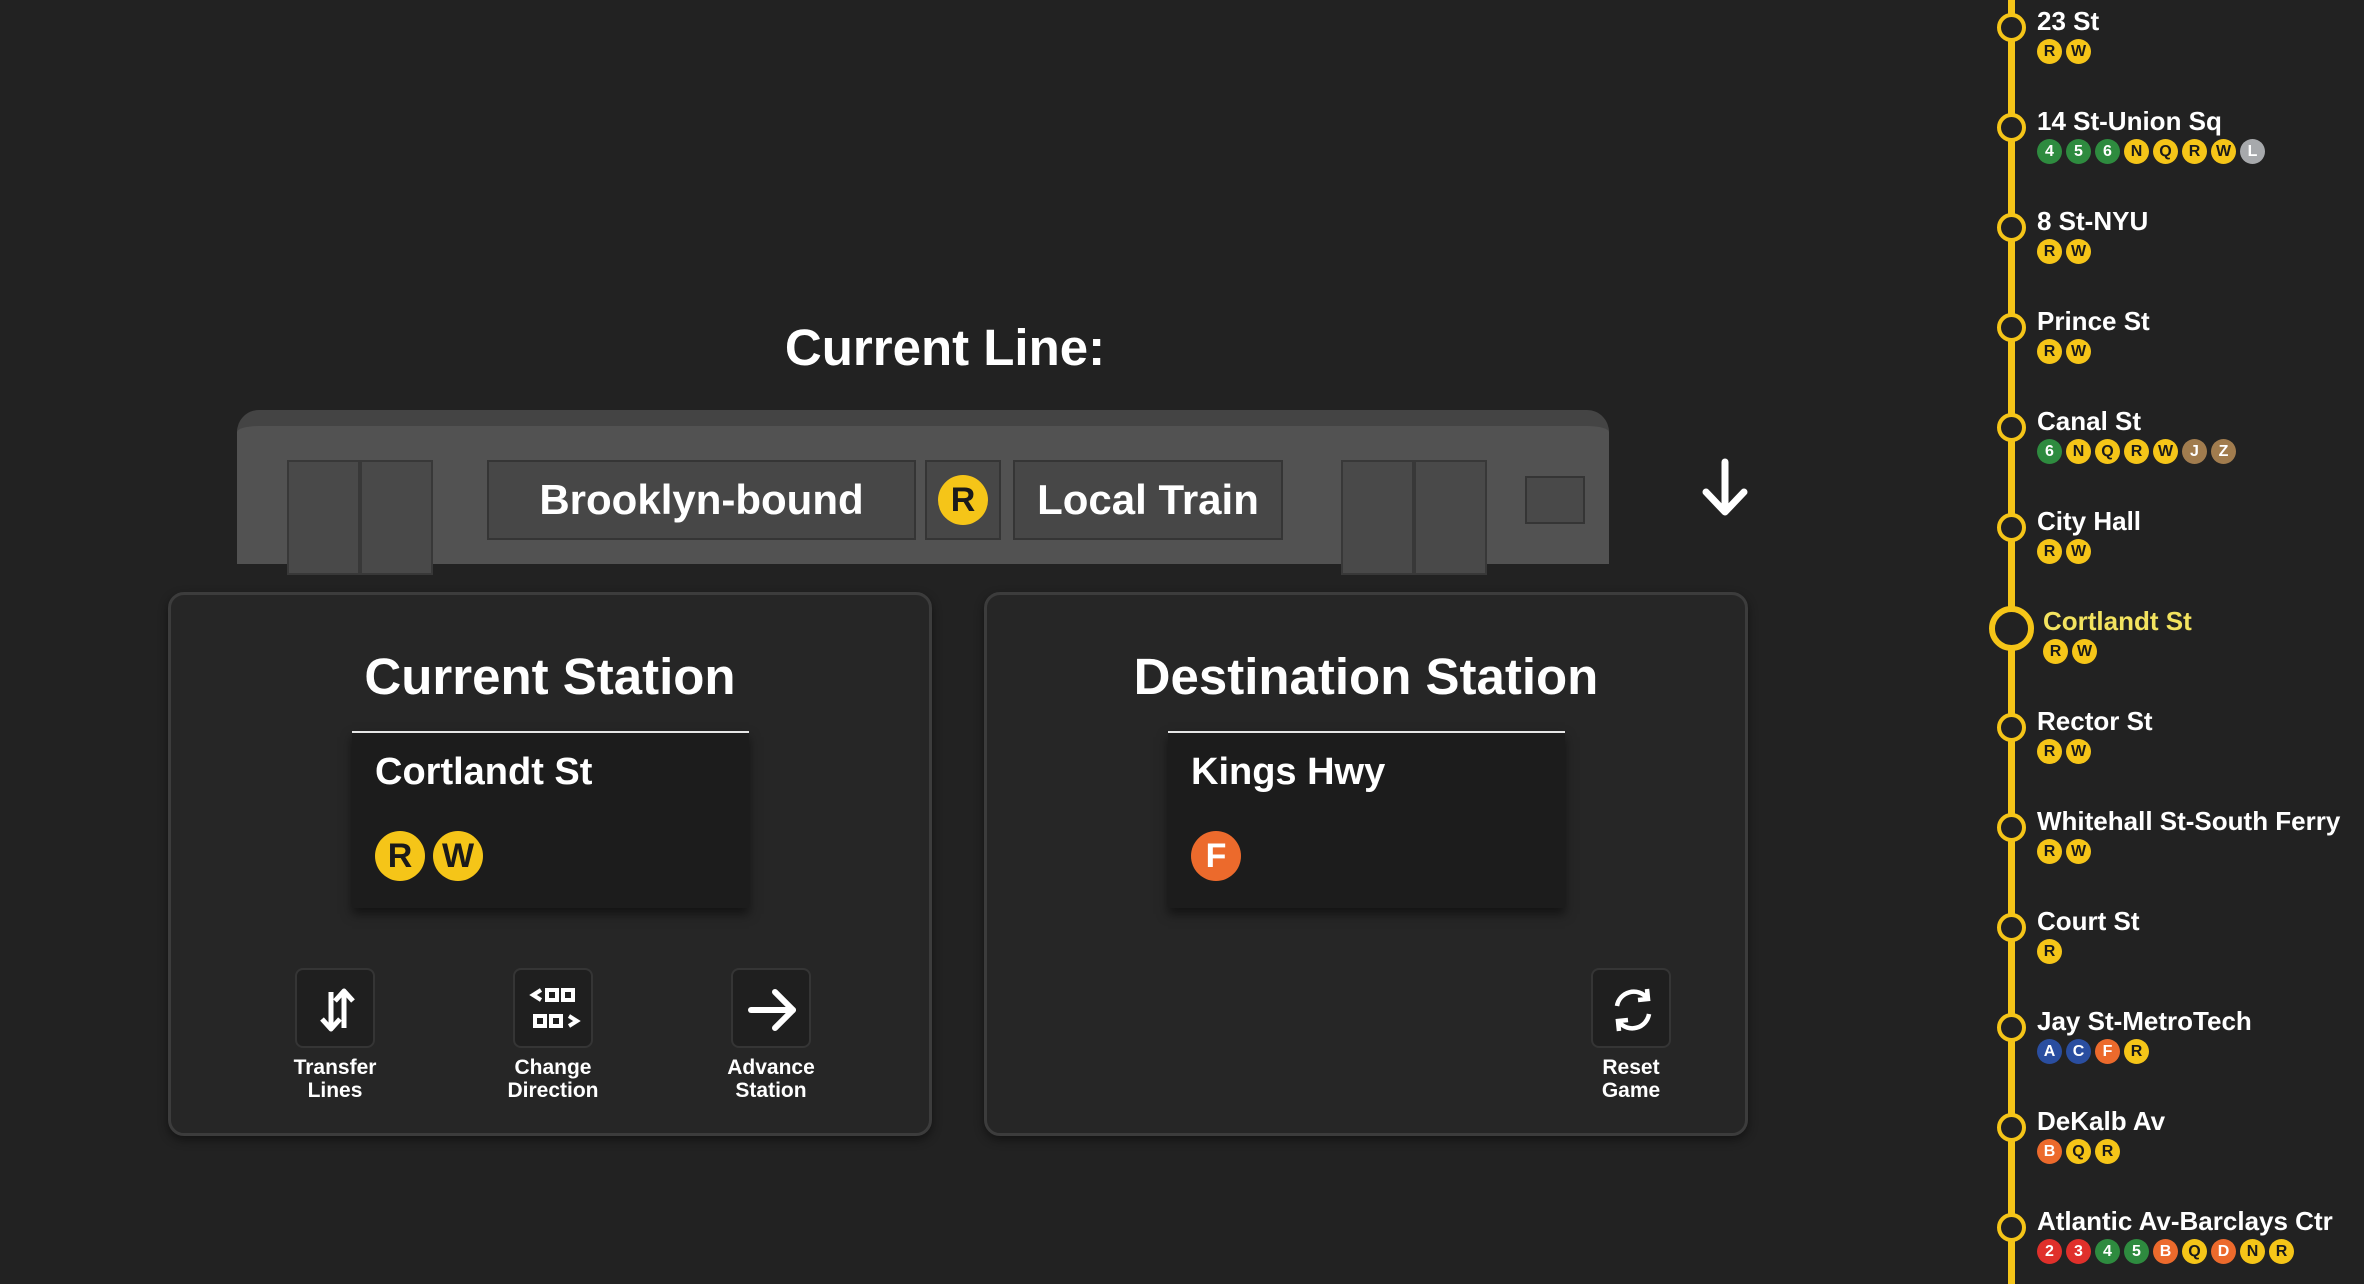 The width and height of the screenshot is (2364, 1284). Describe the element at coordinates (2088, 921) in the screenshot. I see `stop-name: Court St` at that location.